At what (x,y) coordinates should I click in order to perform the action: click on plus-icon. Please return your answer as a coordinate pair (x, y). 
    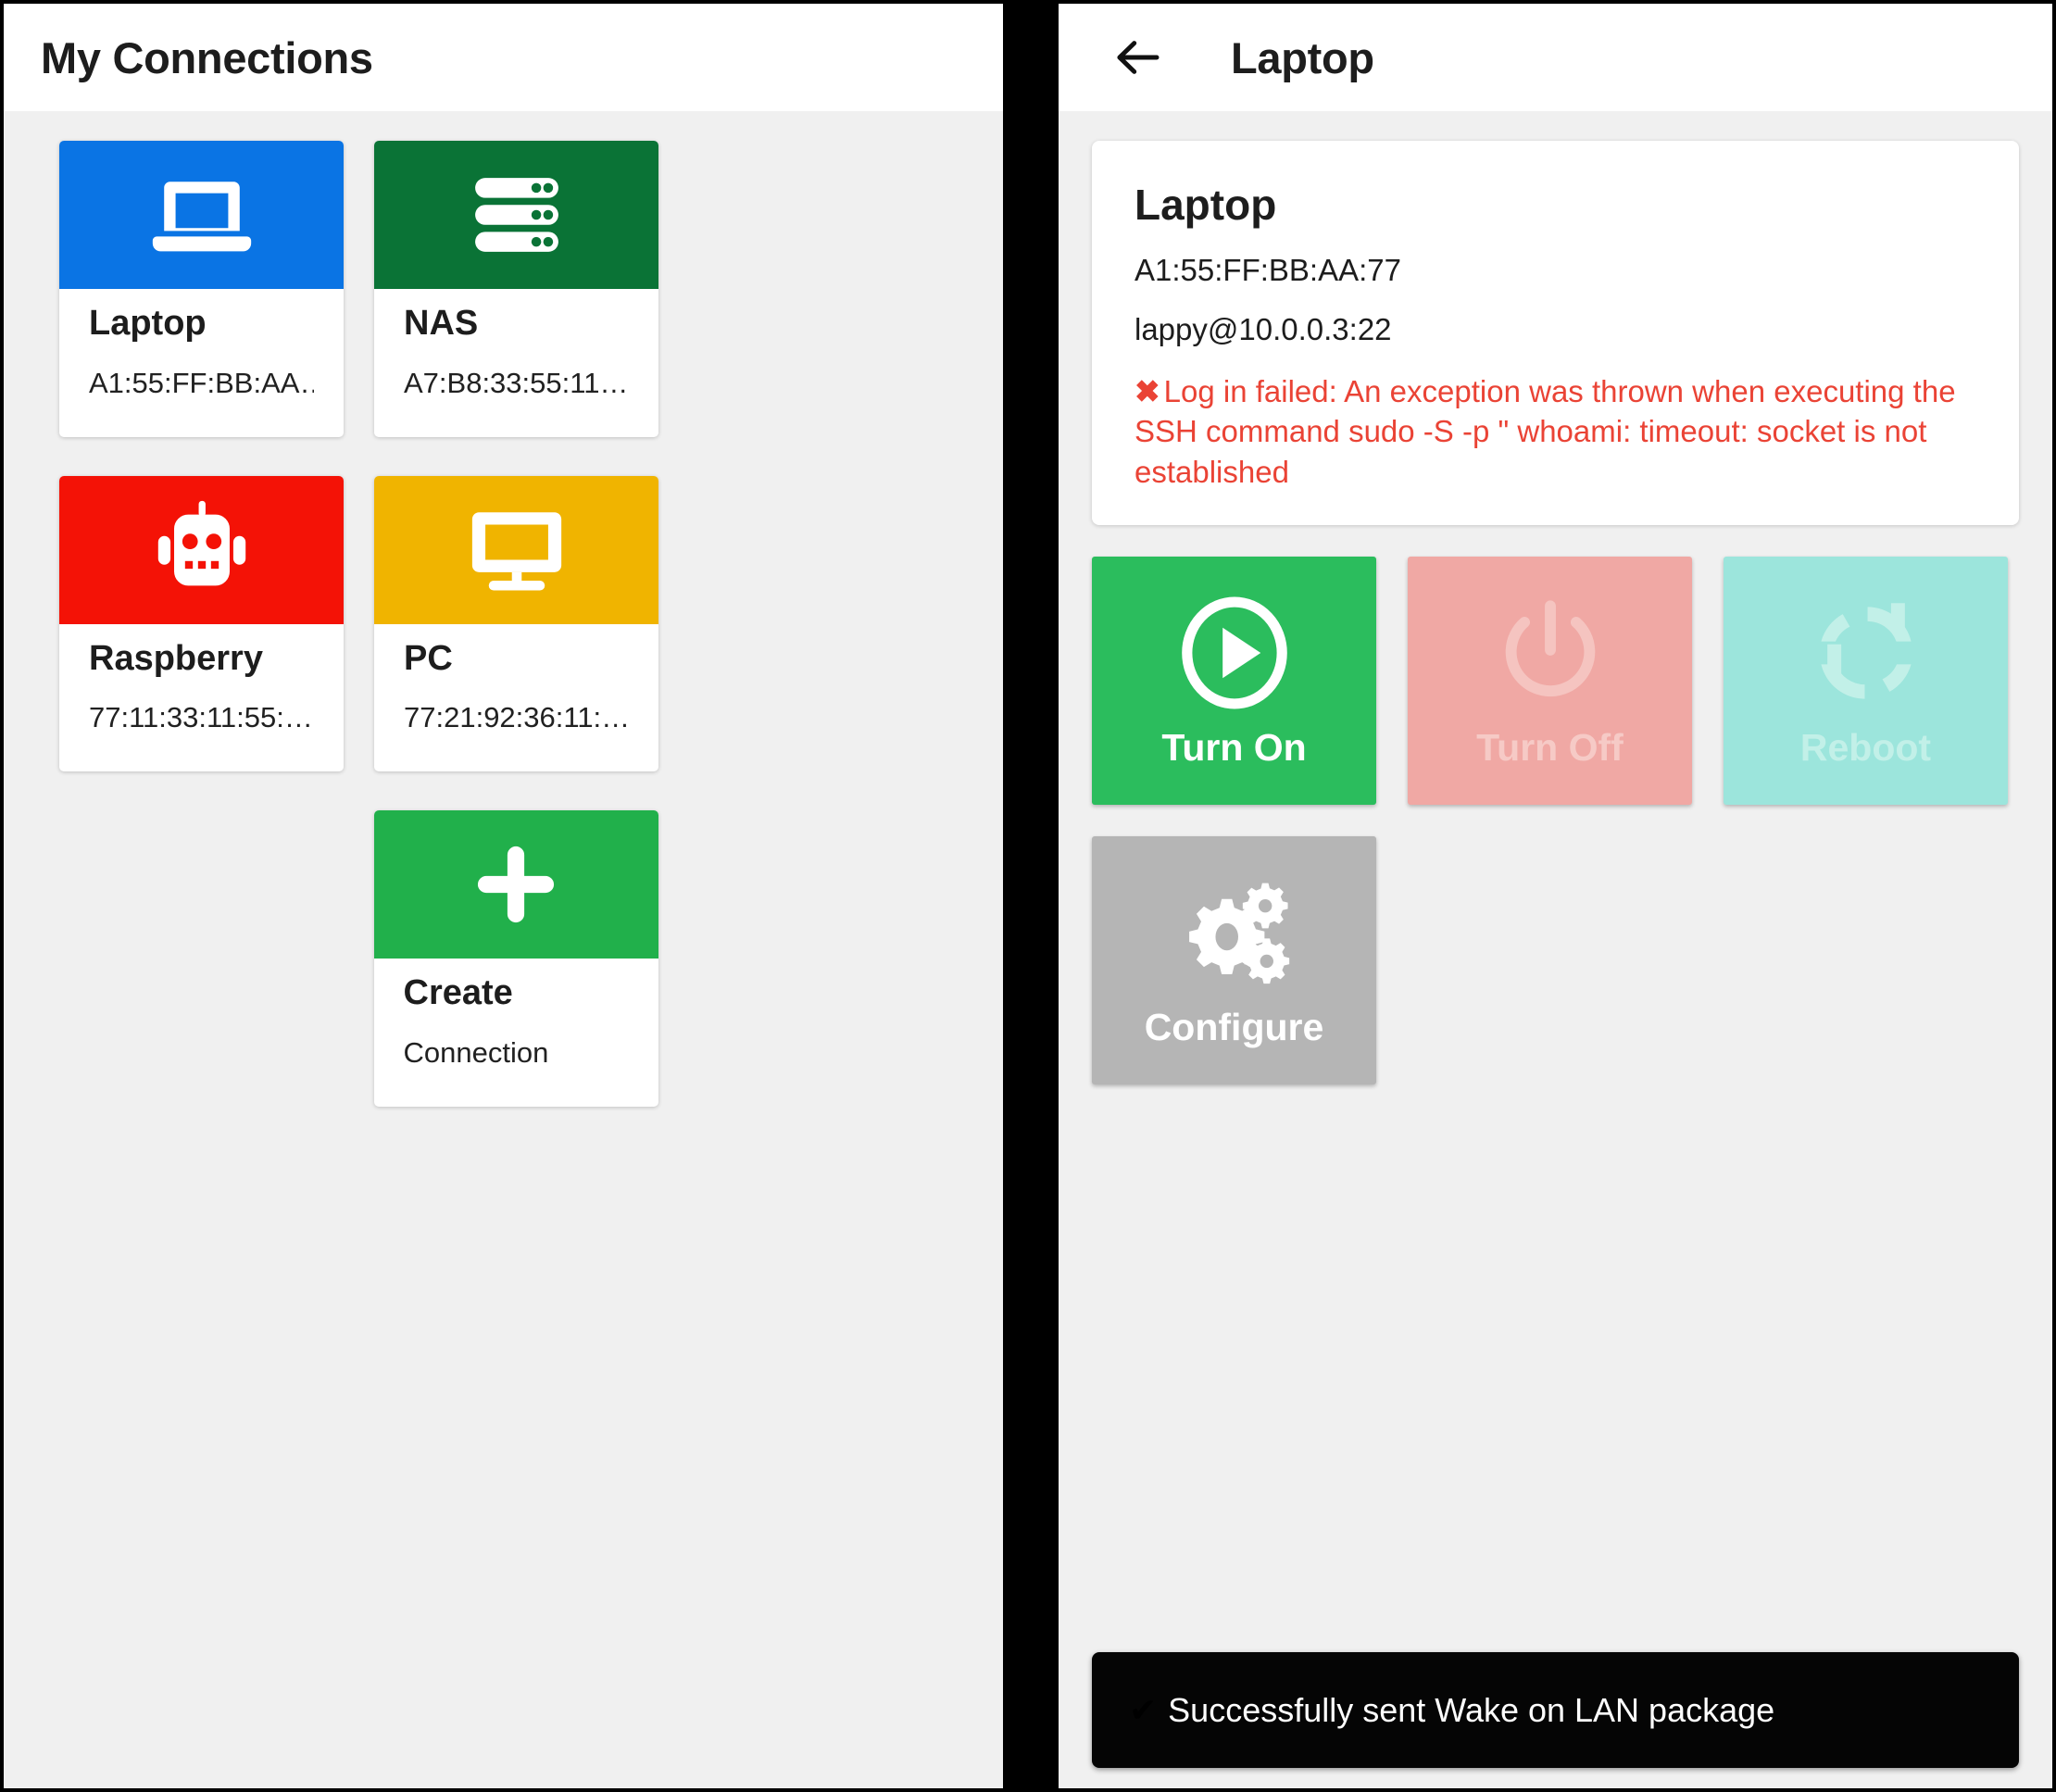
    Looking at the image, I should click on (516, 884).